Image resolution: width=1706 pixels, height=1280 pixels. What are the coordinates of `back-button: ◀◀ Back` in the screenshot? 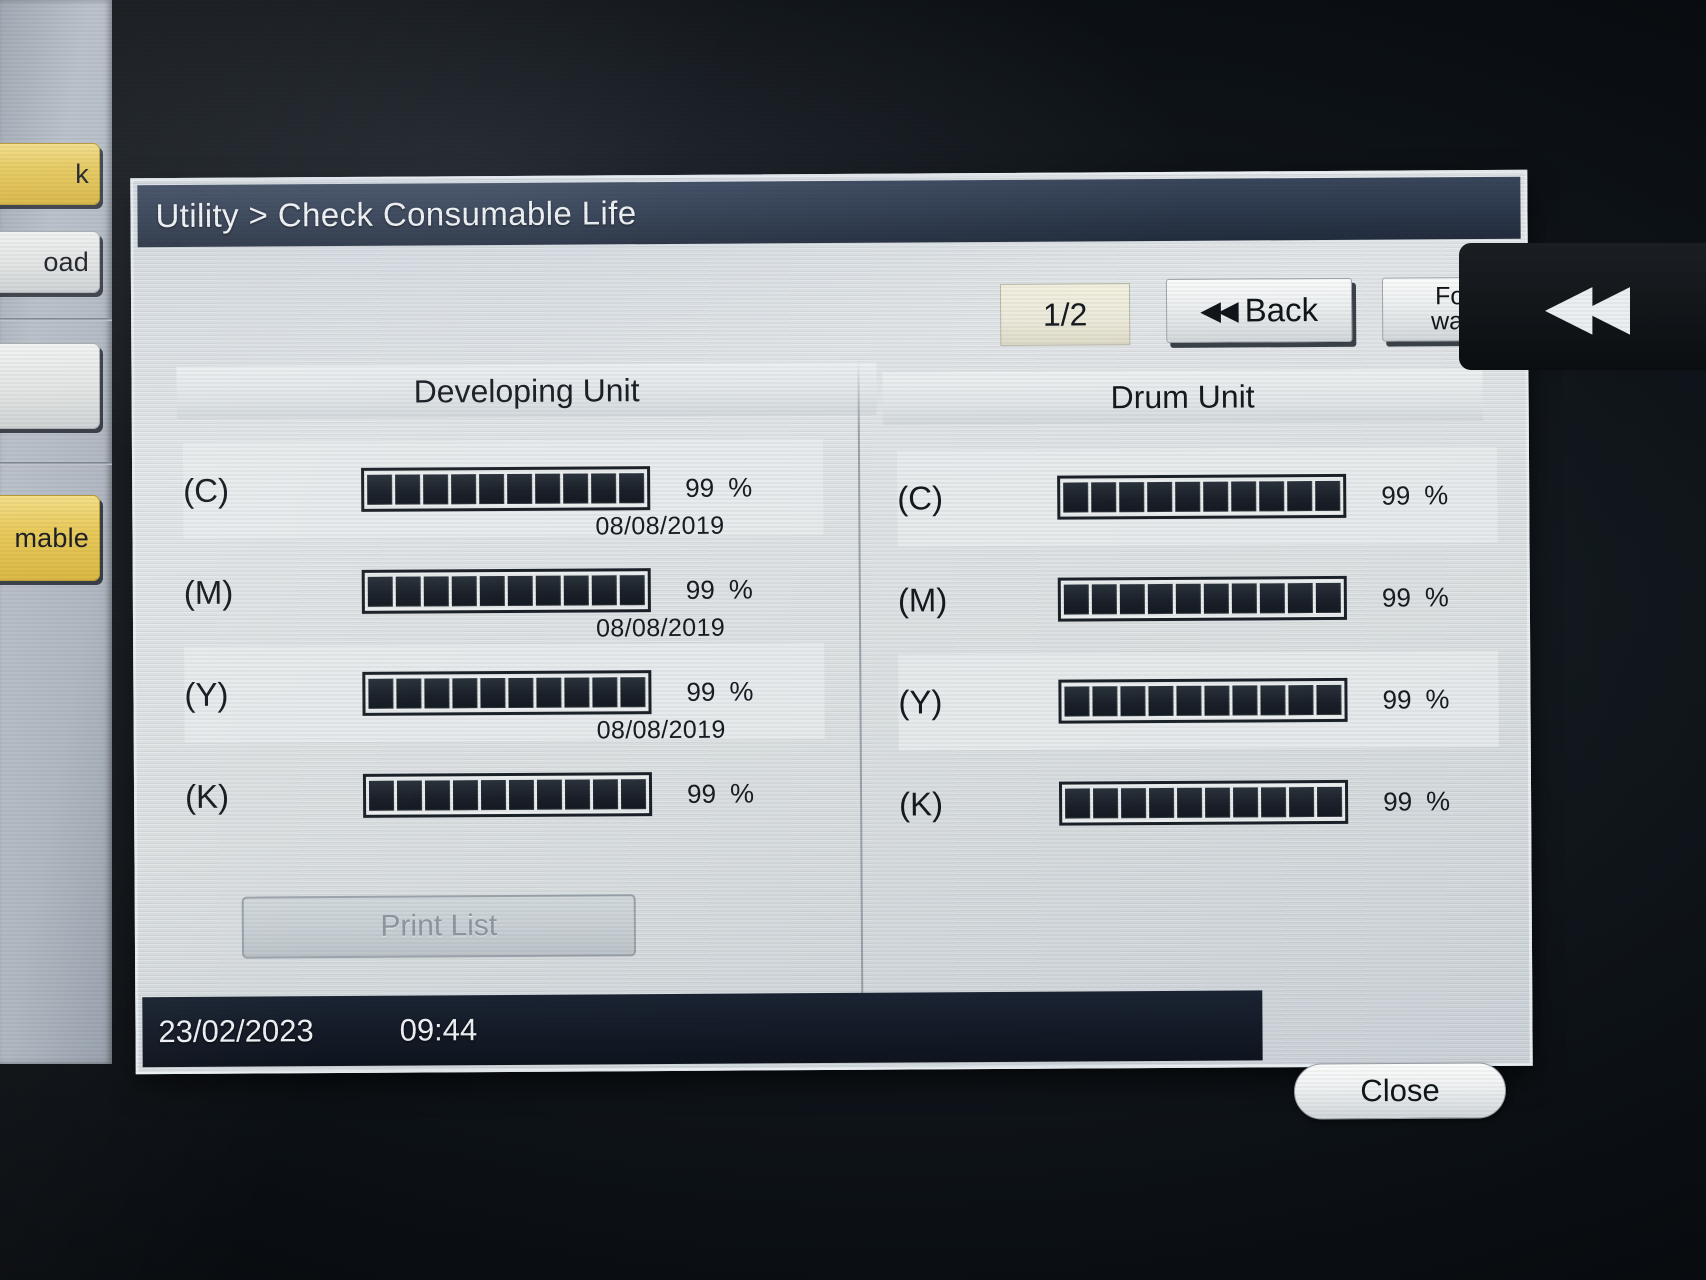 It's located at (1259, 310).